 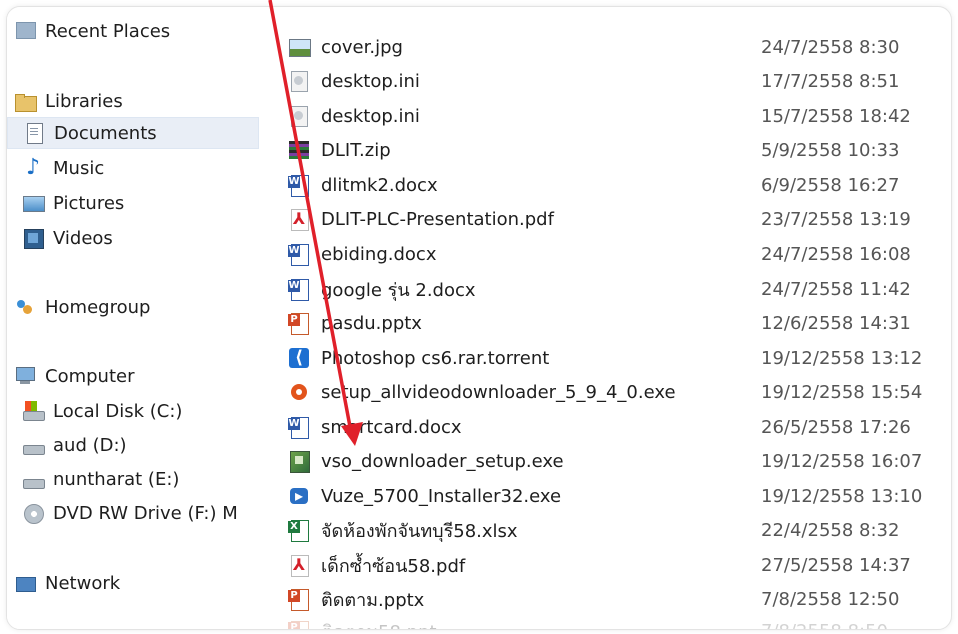 What do you see at coordinates (836, 289) in the screenshot?
I see `file-date-modified: 24/7/2558 11:42` at bounding box center [836, 289].